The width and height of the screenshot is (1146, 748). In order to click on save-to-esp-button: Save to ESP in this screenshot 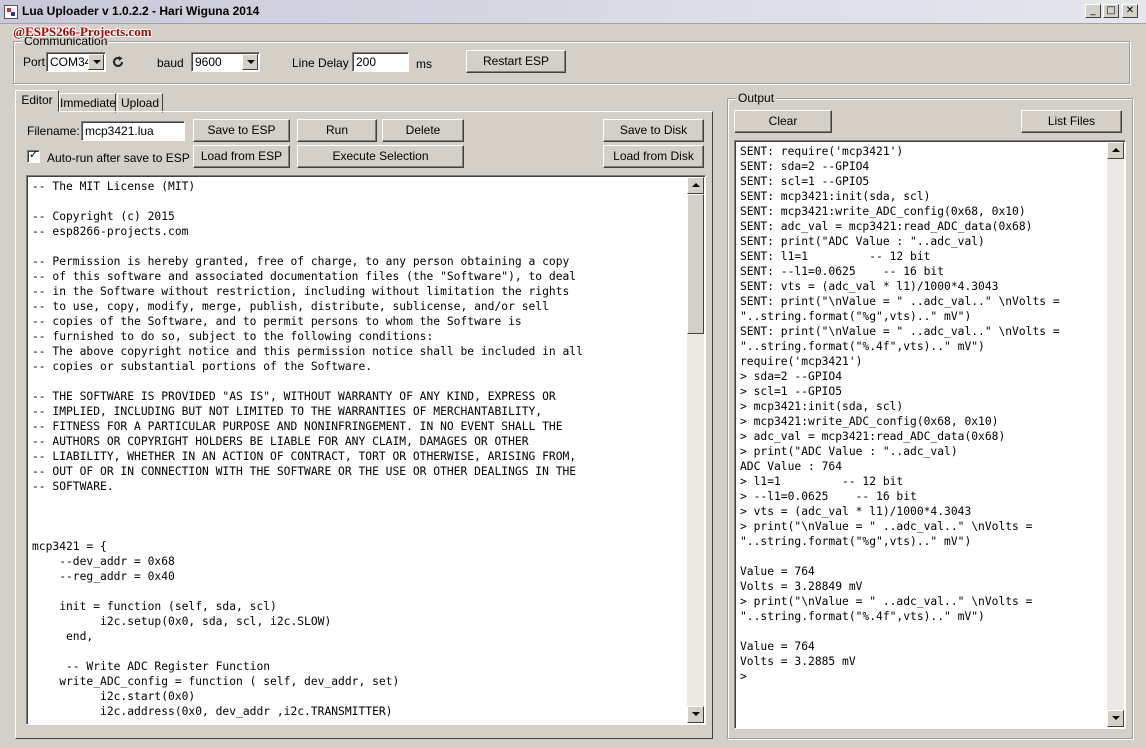, I will do `click(241, 130)`.